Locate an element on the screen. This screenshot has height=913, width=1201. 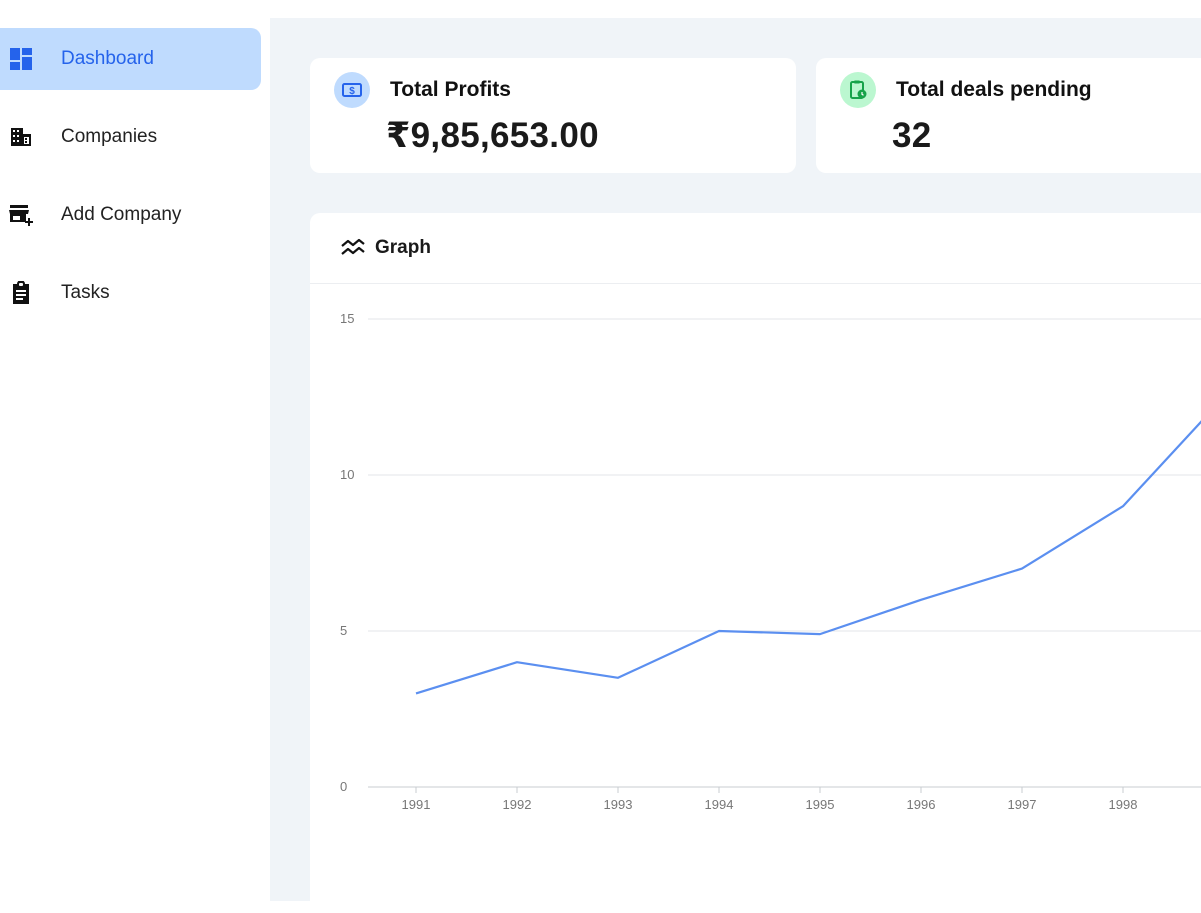
x-tick-label: 1991 is located at coordinates (416, 804).